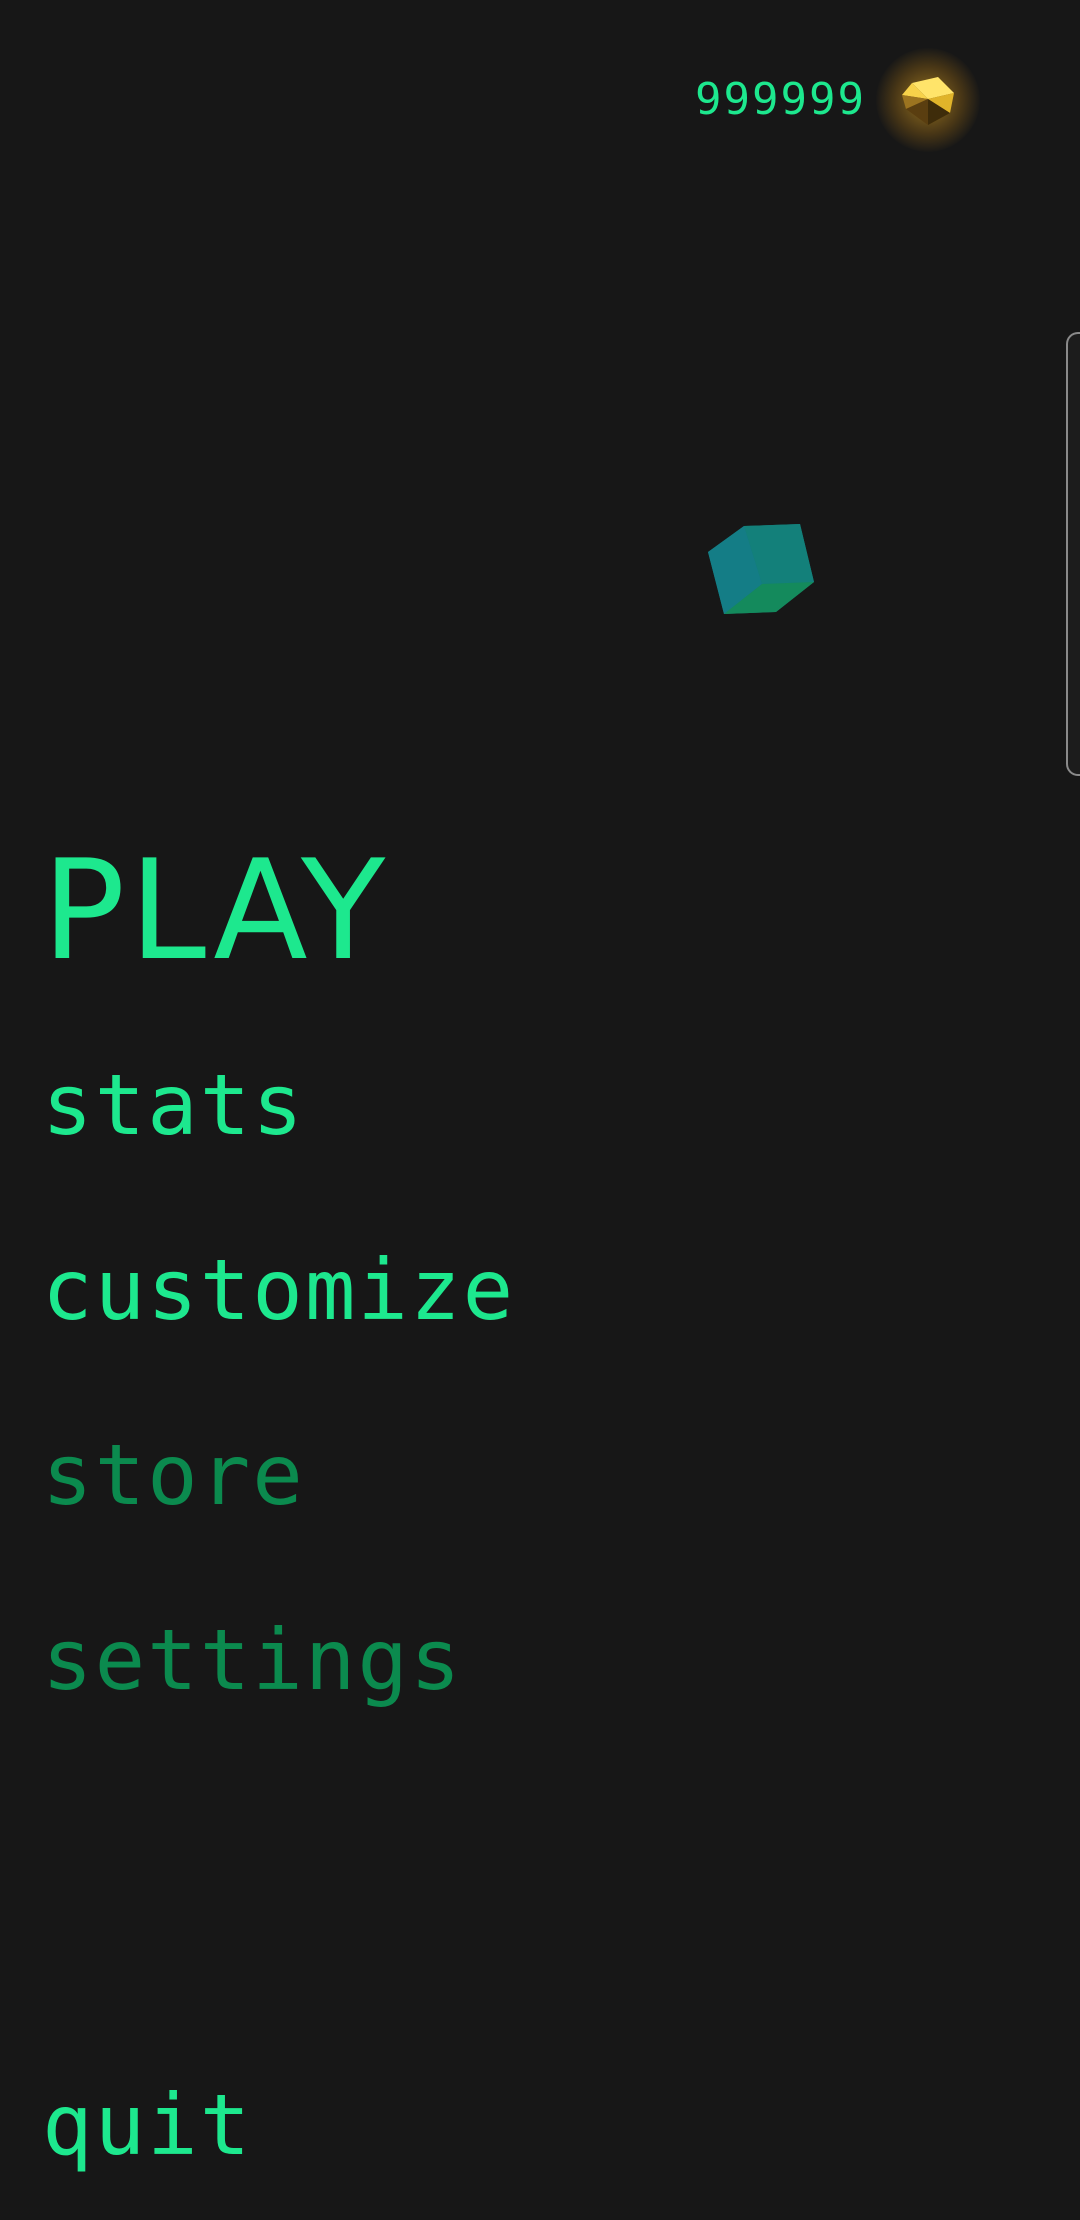  I want to click on stats-button: stats, so click(173, 1105).